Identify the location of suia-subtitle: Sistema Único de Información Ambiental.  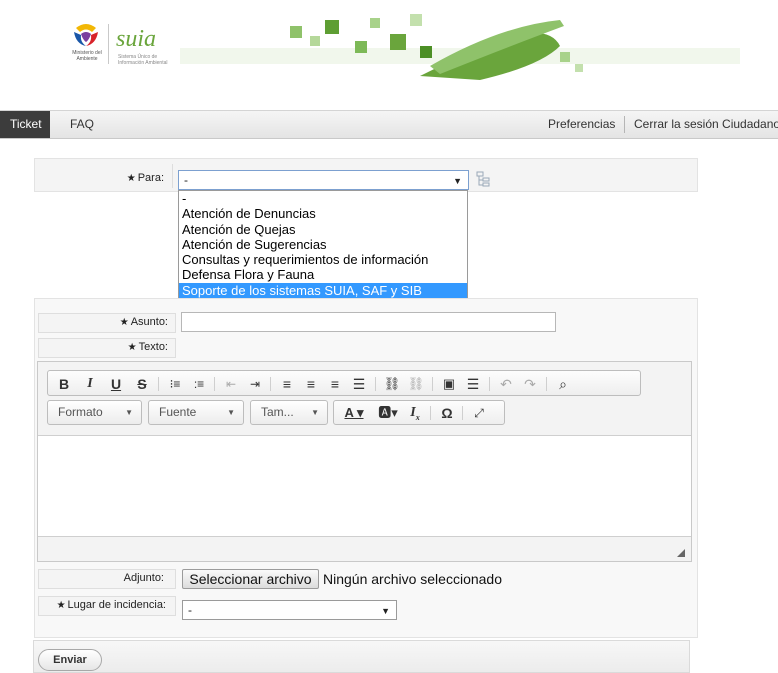
(143, 60).